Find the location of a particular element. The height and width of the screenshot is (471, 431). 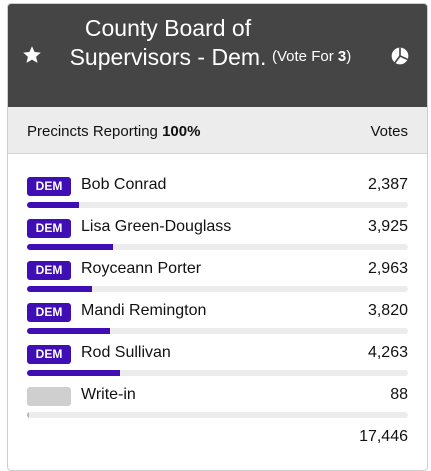

vote-for-prefix: (Vote For is located at coordinates (305, 56).